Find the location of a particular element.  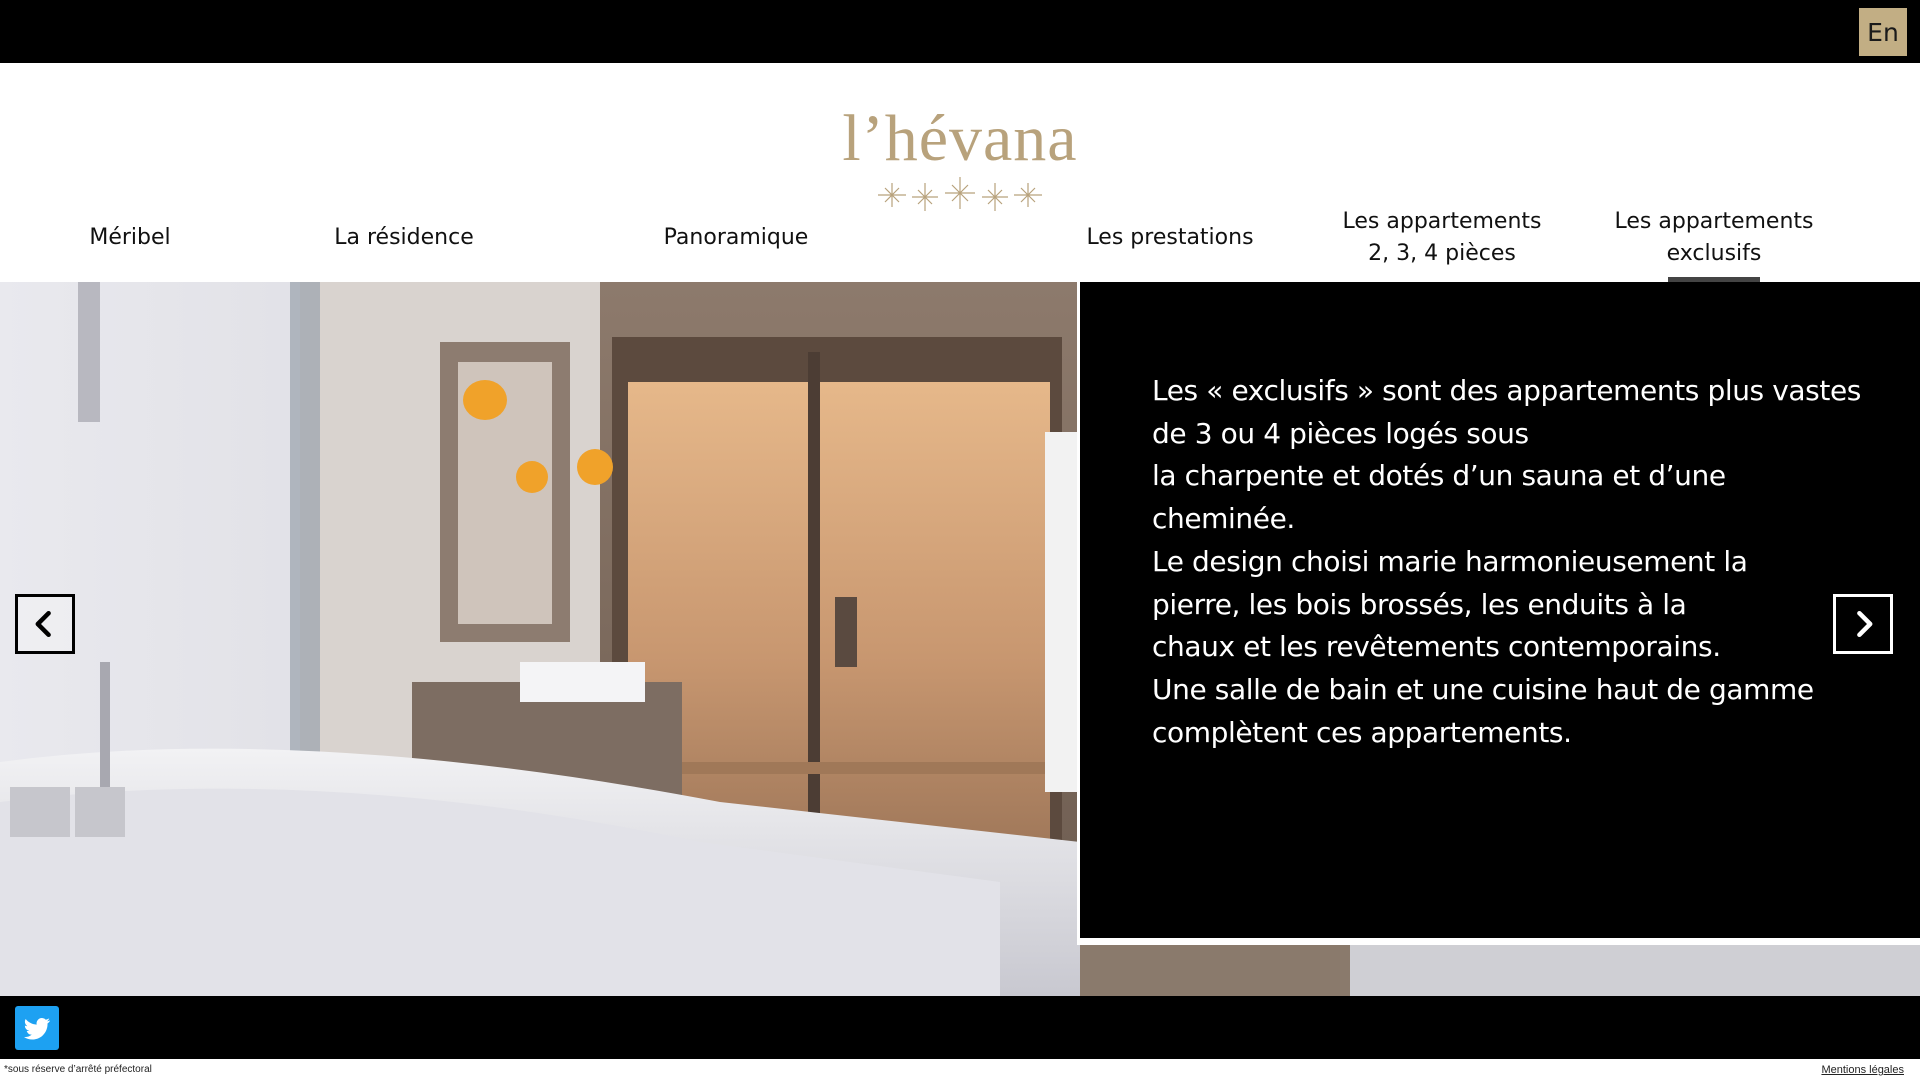

logo: l’hévana is located at coordinates (960, 159).